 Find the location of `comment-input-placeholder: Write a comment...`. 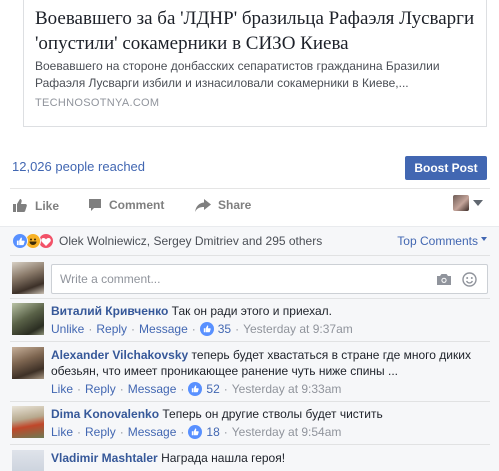

comment-input-placeholder: Write a comment... is located at coordinates (110, 279).